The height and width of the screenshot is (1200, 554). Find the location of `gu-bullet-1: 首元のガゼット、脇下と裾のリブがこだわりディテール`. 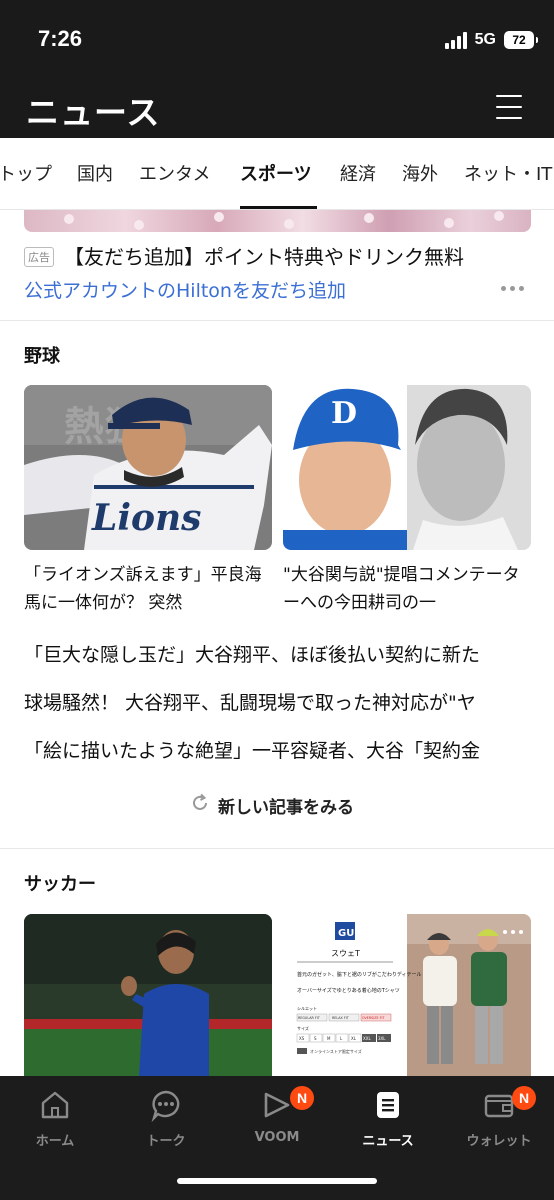

gu-bullet-1: 首元のガゼット、脇下と裾のリブがこだわりディテール is located at coordinates (359, 974).